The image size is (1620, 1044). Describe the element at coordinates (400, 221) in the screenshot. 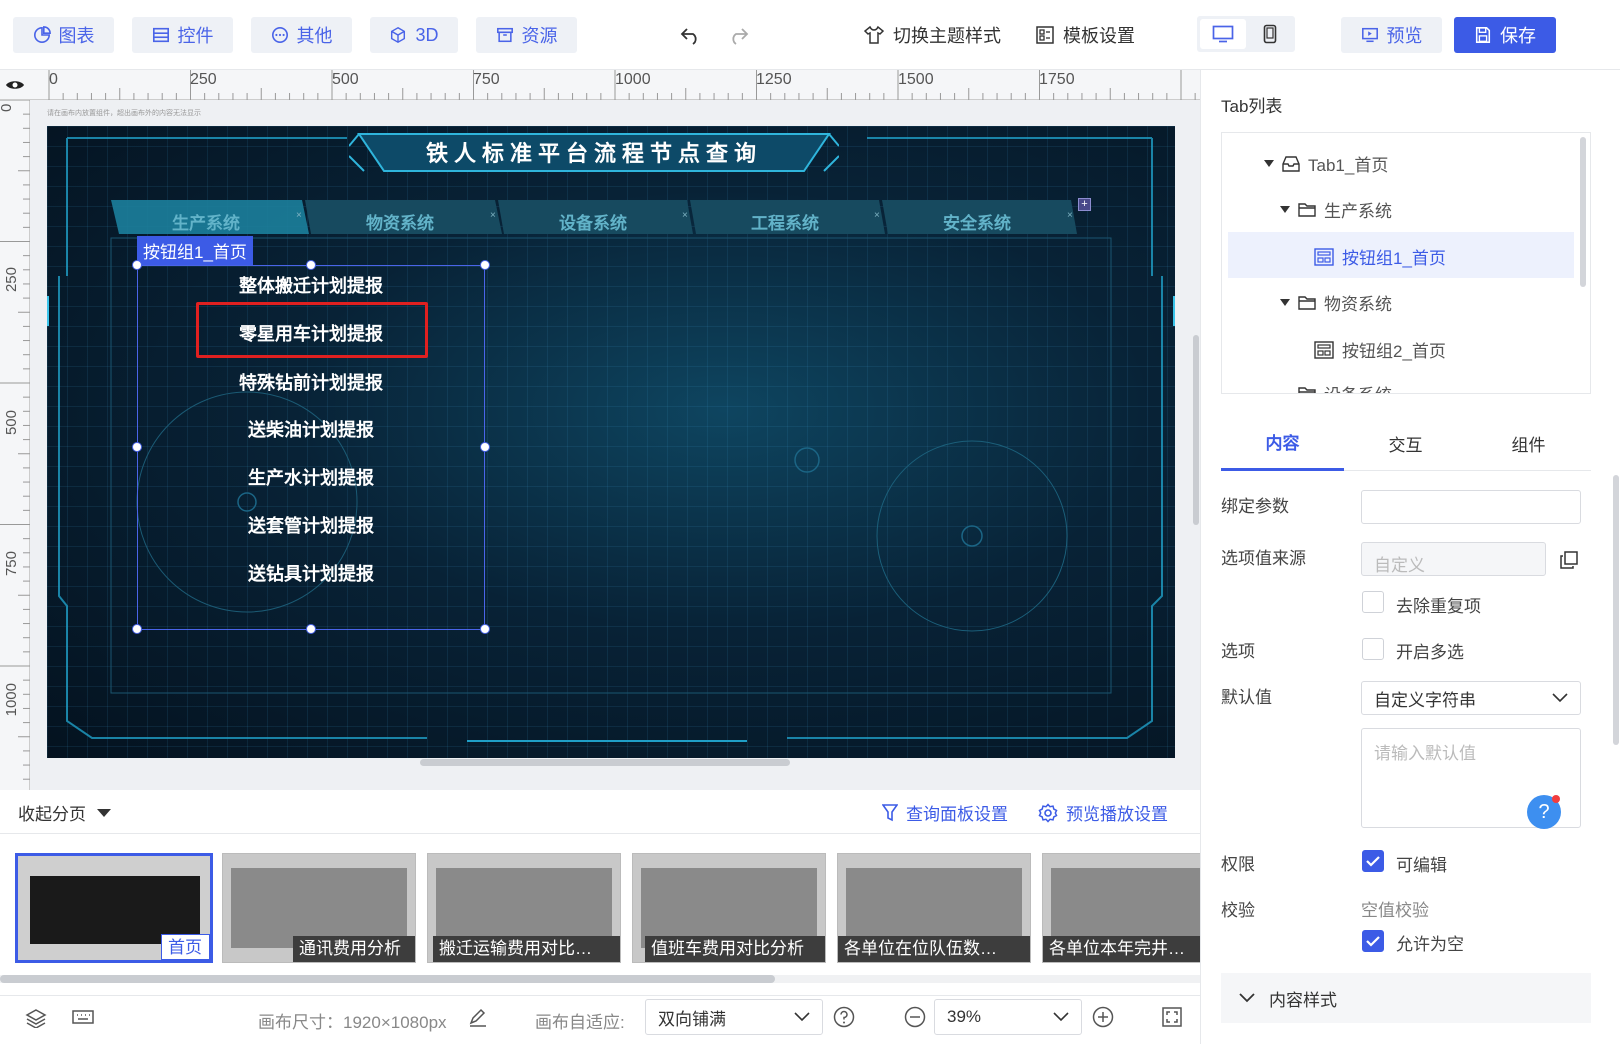

I see `tab-materials: 物资系统` at that location.